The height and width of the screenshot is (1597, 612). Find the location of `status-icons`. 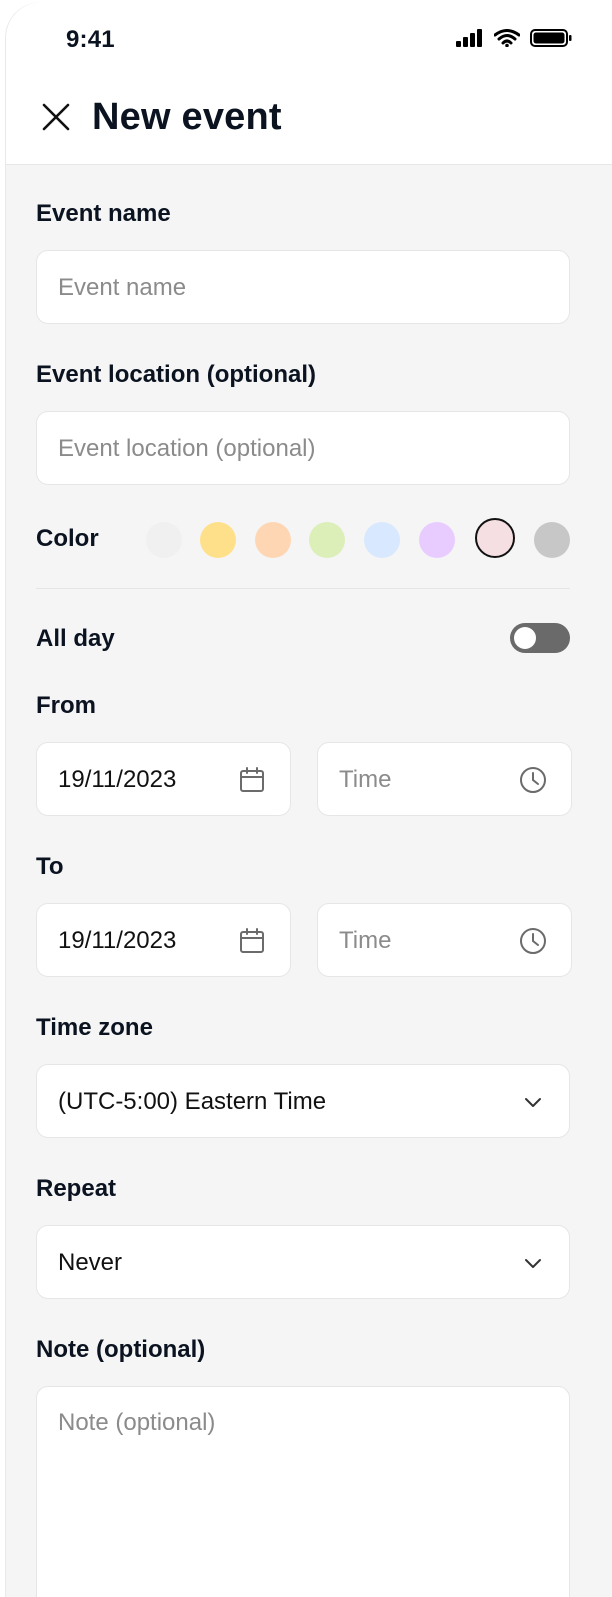

status-icons is located at coordinates (514, 38).